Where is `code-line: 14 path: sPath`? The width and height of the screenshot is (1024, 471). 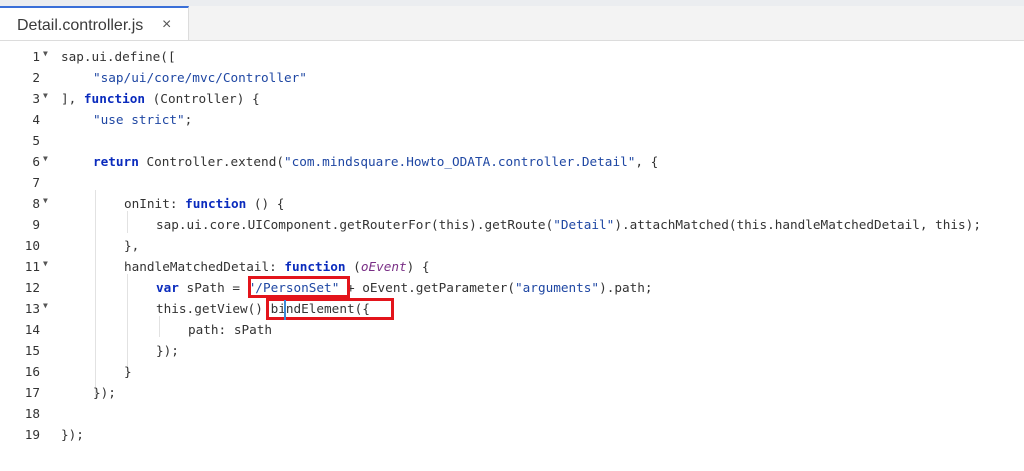
code-line: 14 path: sPath is located at coordinates (512, 330).